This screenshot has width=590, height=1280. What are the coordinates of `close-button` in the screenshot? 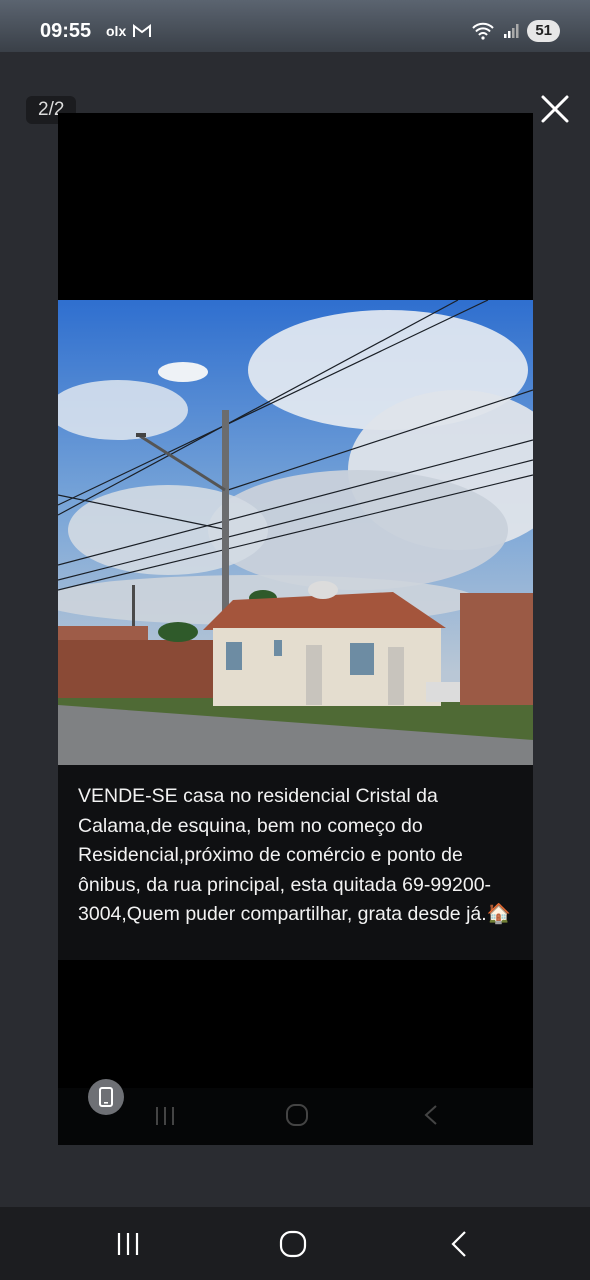 It's located at (555, 109).